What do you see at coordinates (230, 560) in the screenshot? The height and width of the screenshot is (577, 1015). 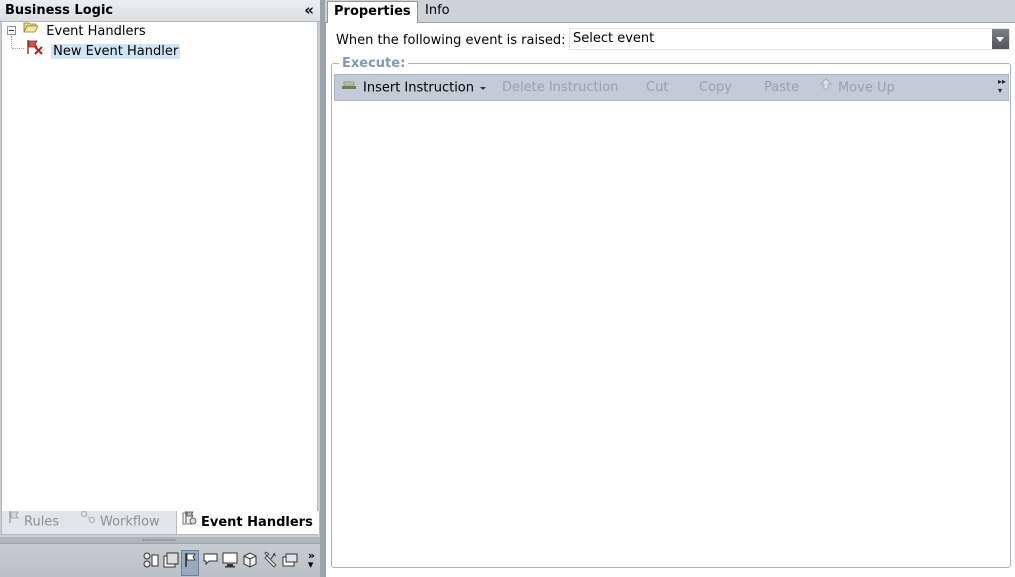 I see `monitor-icon` at bounding box center [230, 560].